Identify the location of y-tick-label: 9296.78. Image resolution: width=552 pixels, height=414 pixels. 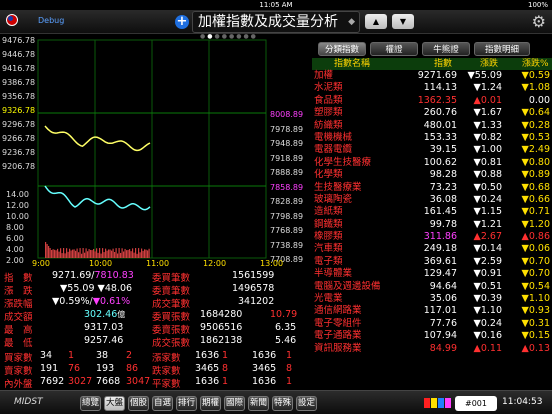
(19, 124).